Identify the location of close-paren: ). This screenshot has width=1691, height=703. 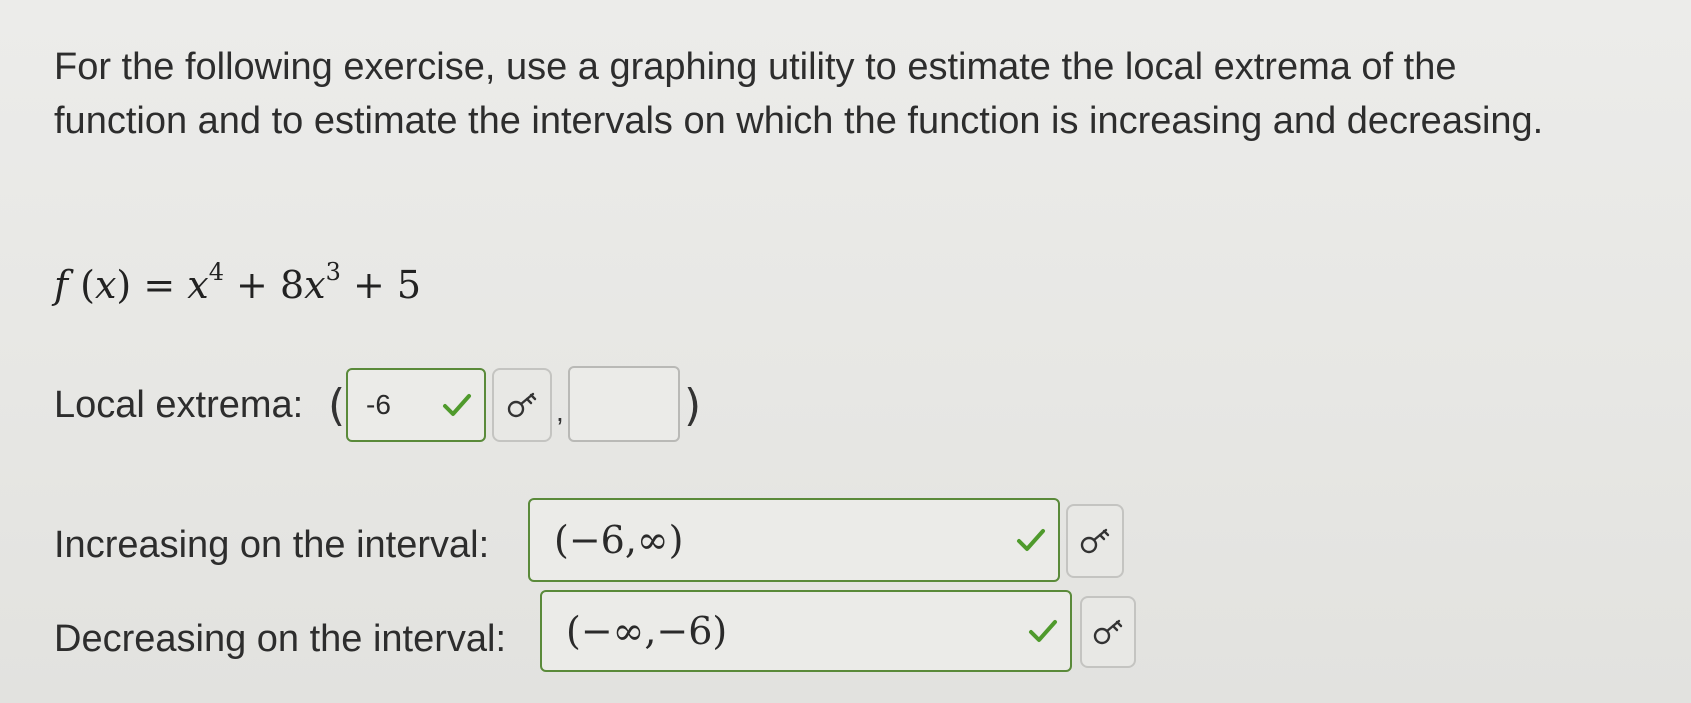
(693, 405).